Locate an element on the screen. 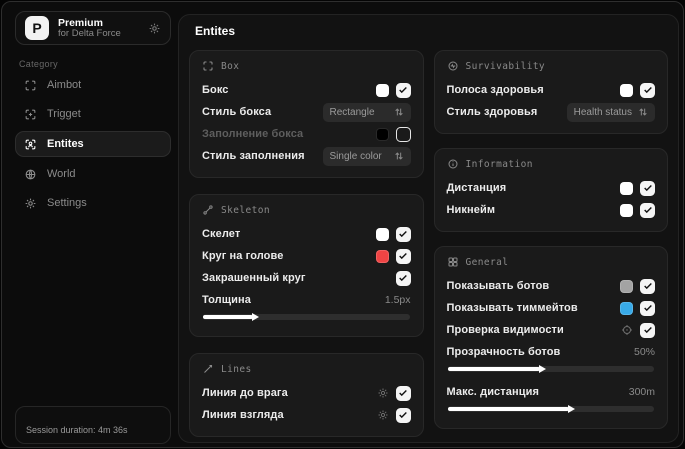 This screenshot has height=449, width=685. slider-value: 1.5px is located at coordinates (397, 300).